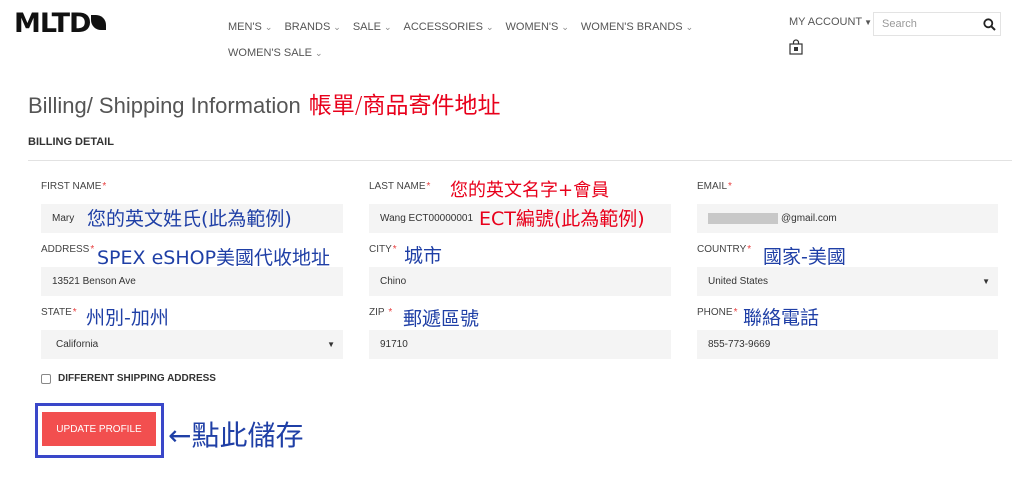  Describe the element at coordinates (71, 142) in the screenshot. I see `section-title: BILLING DETAIL` at that location.